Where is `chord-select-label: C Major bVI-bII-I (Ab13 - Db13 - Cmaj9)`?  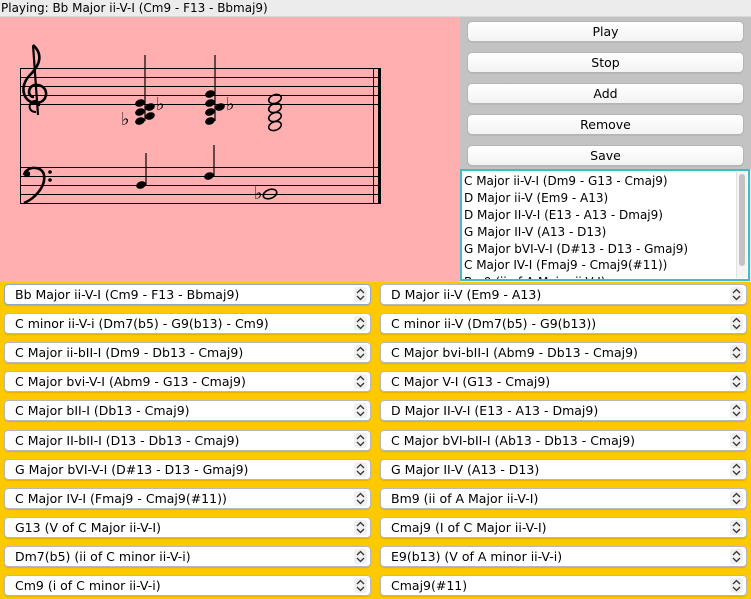 chord-select-label: C Major bVI-bII-I (Ab13 - Db13 - Cmaj9) is located at coordinates (513, 440).